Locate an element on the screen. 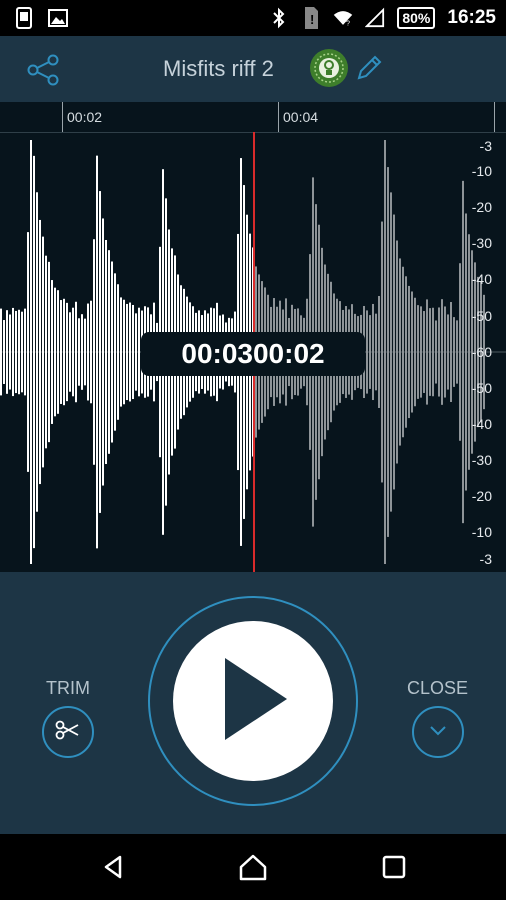 The height and width of the screenshot is (900, 506). db-label: -60 is located at coordinates (481, 352).